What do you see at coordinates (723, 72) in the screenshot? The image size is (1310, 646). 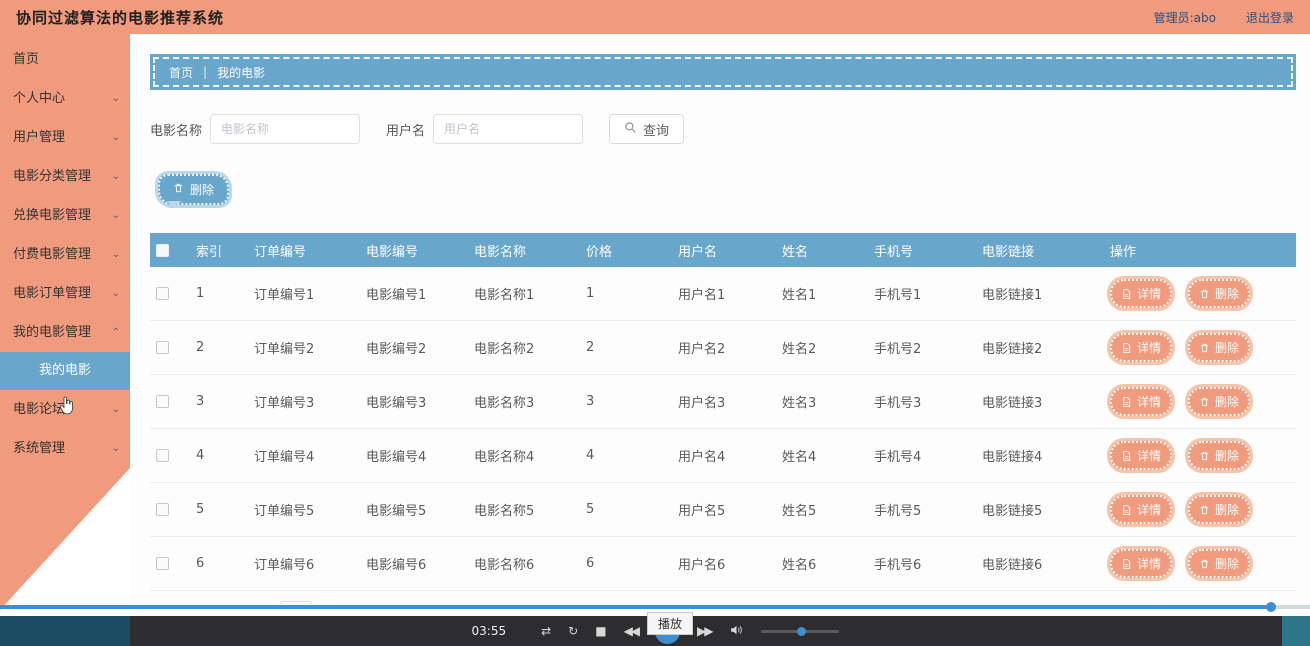 I see `breadcrumb: 首页 | 我的电影` at bounding box center [723, 72].